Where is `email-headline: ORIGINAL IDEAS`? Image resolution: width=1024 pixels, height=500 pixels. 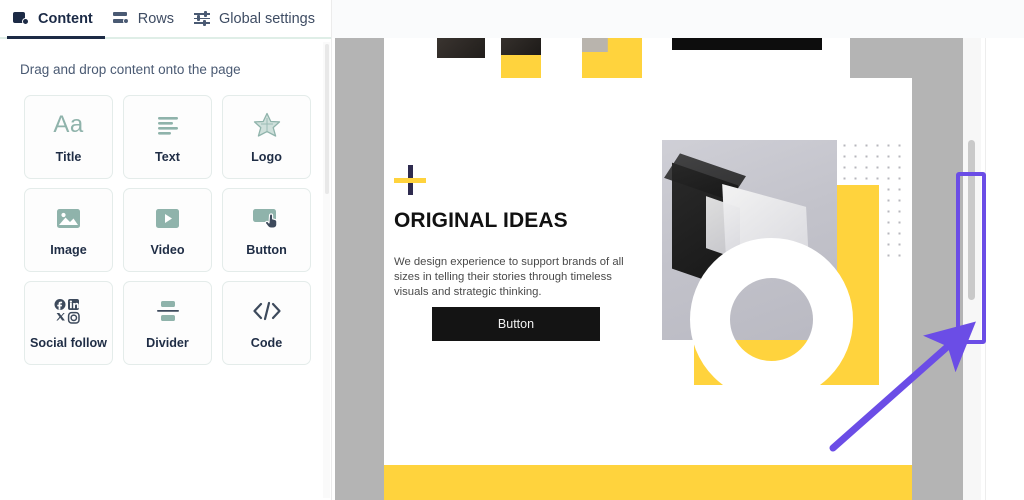 email-headline: ORIGINAL IDEAS is located at coordinates (481, 220).